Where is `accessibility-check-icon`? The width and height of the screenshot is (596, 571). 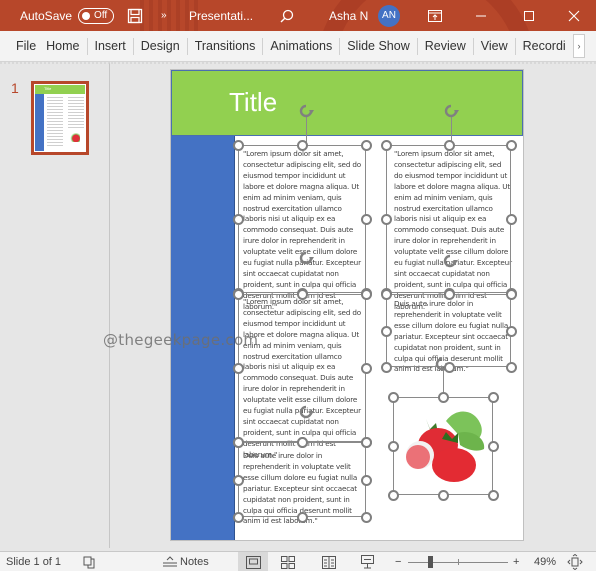 accessibility-check-icon is located at coordinates (89, 562).